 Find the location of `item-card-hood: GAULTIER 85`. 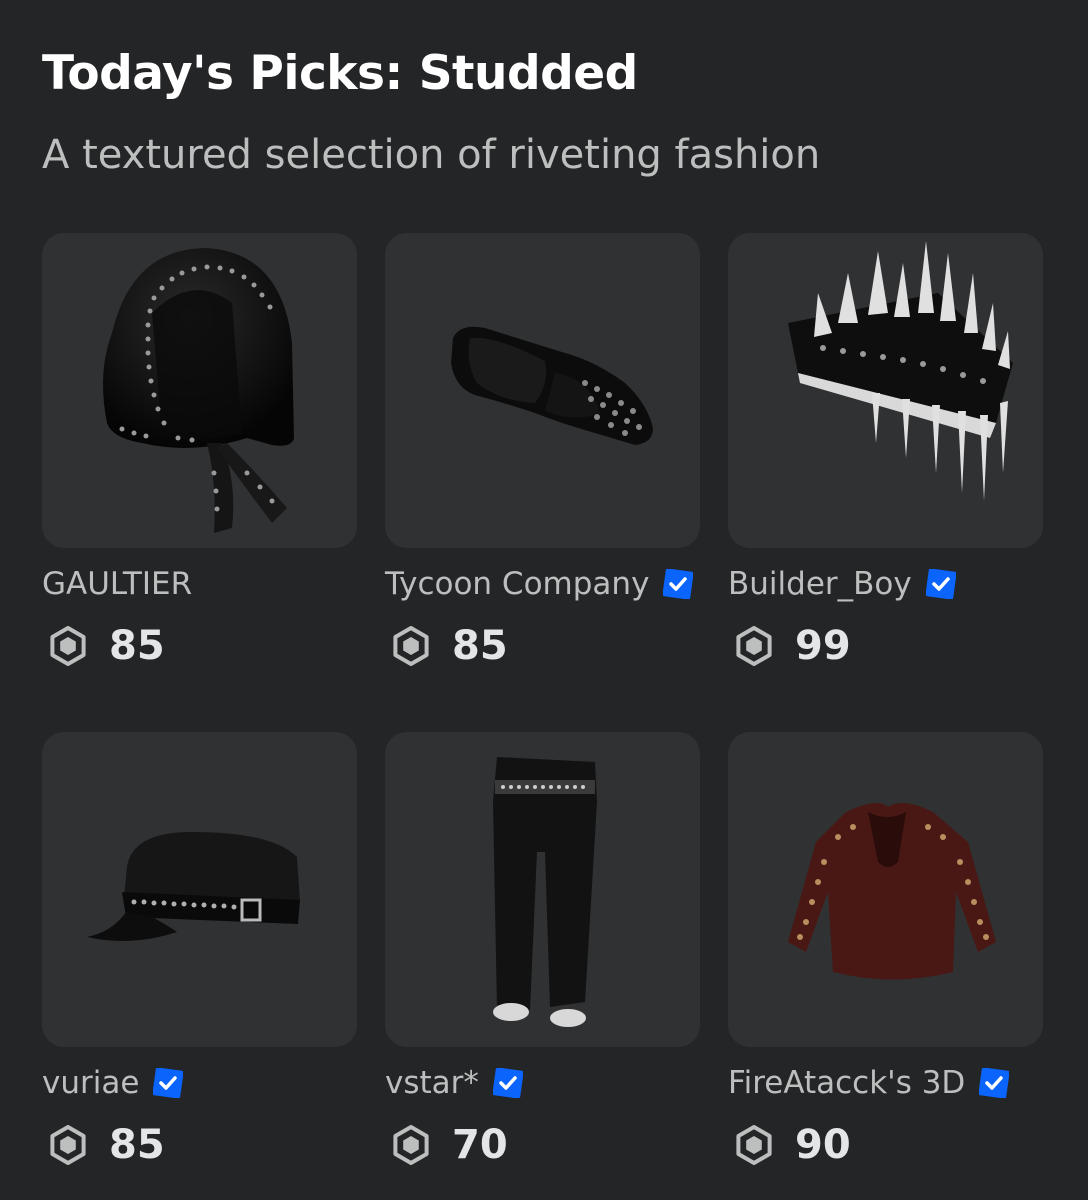

item-card-hood: GAULTIER 85 is located at coordinates (199, 451).